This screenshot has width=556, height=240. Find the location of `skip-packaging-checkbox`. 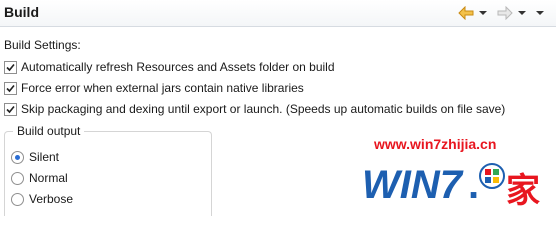

skip-packaging-checkbox is located at coordinates (10, 109).